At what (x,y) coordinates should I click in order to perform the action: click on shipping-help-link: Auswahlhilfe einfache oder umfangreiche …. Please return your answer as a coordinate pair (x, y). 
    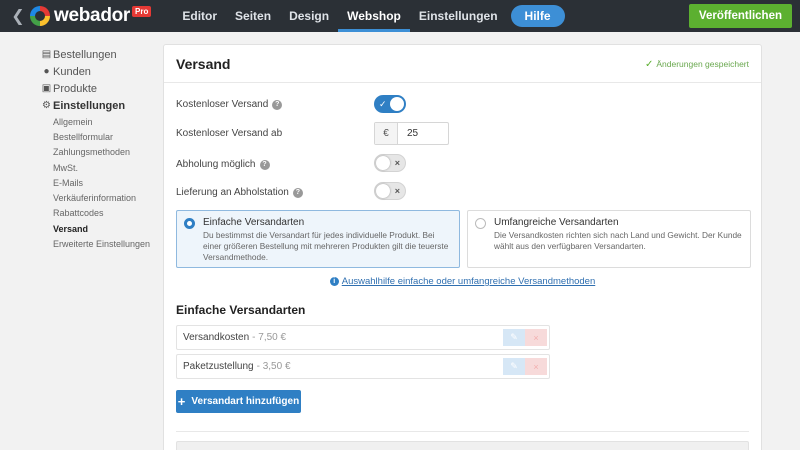
    Looking at the image, I should click on (469, 281).